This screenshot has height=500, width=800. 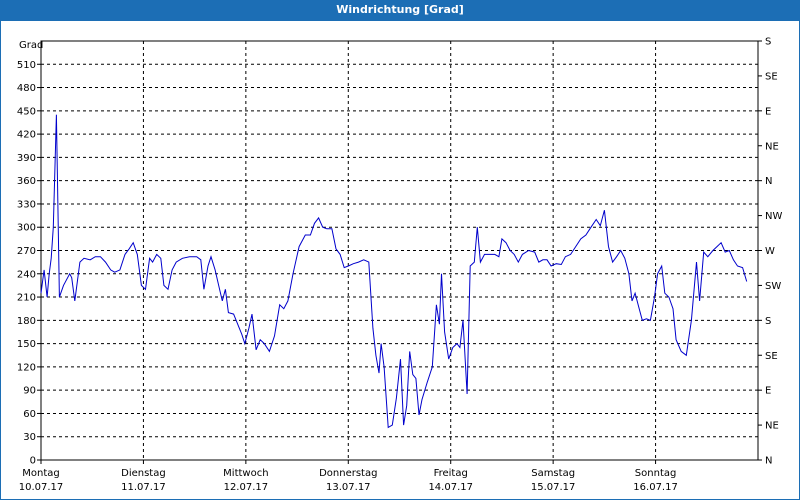 What do you see at coordinates (26, 228) in the screenshot?
I see `y-tick-label: 300` at bounding box center [26, 228].